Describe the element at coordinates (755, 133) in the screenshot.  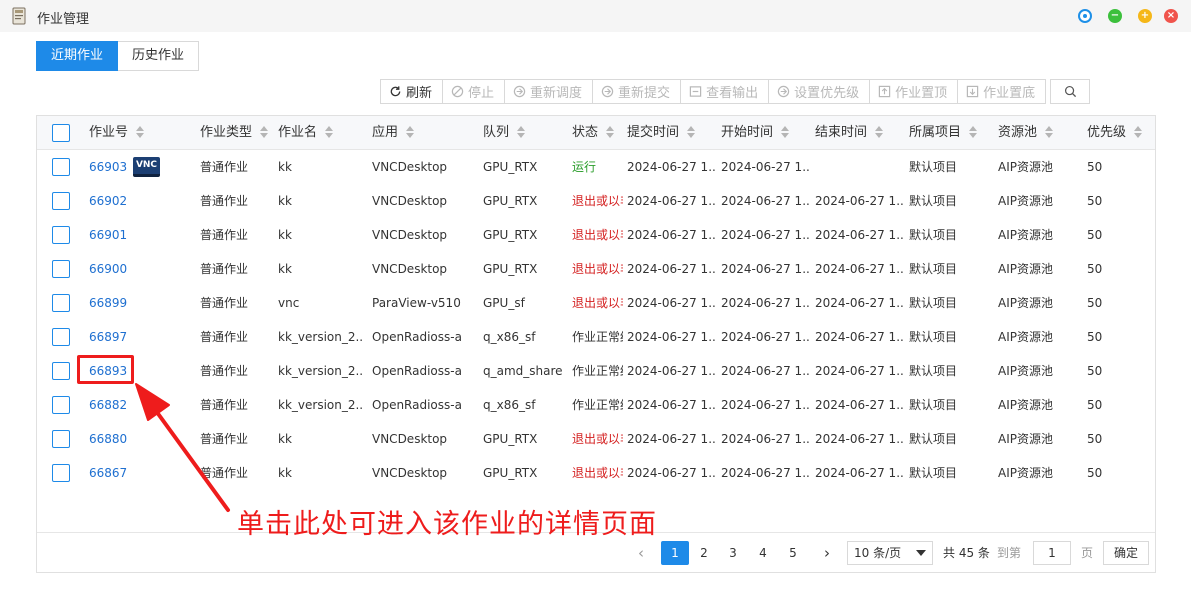
I see `header-start-time: 开始时间` at that location.